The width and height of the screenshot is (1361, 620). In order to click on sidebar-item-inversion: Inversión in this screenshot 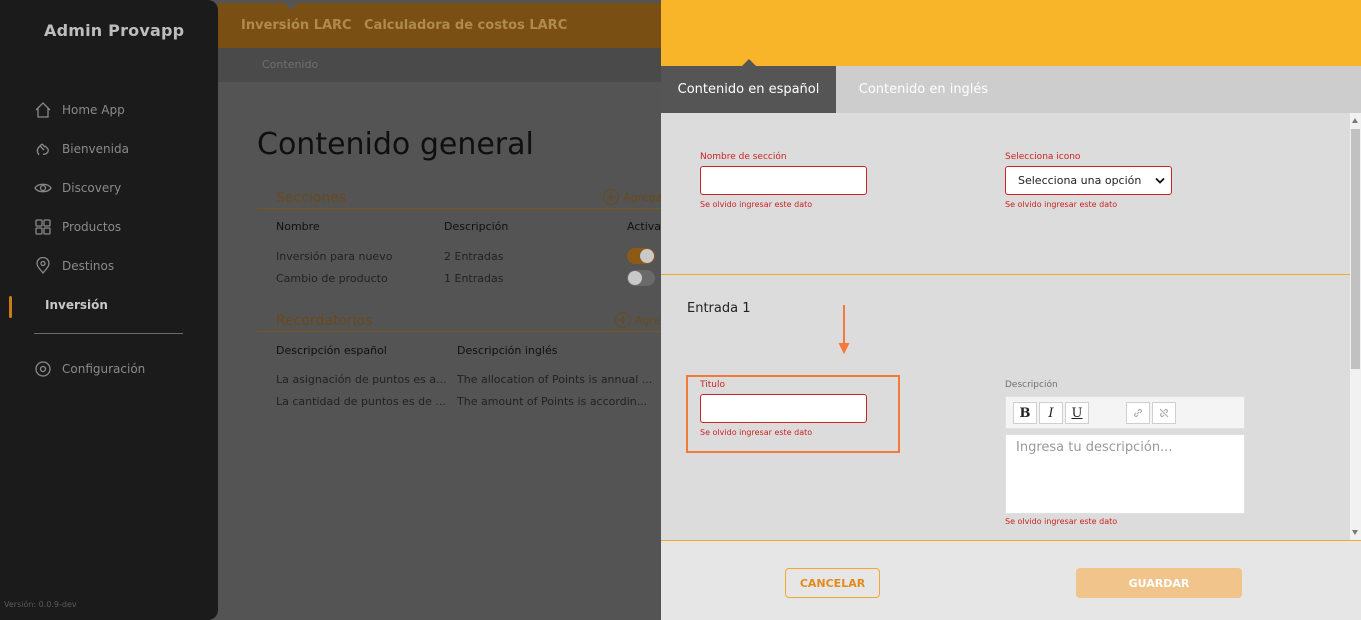, I will do `click(76, 305)`.